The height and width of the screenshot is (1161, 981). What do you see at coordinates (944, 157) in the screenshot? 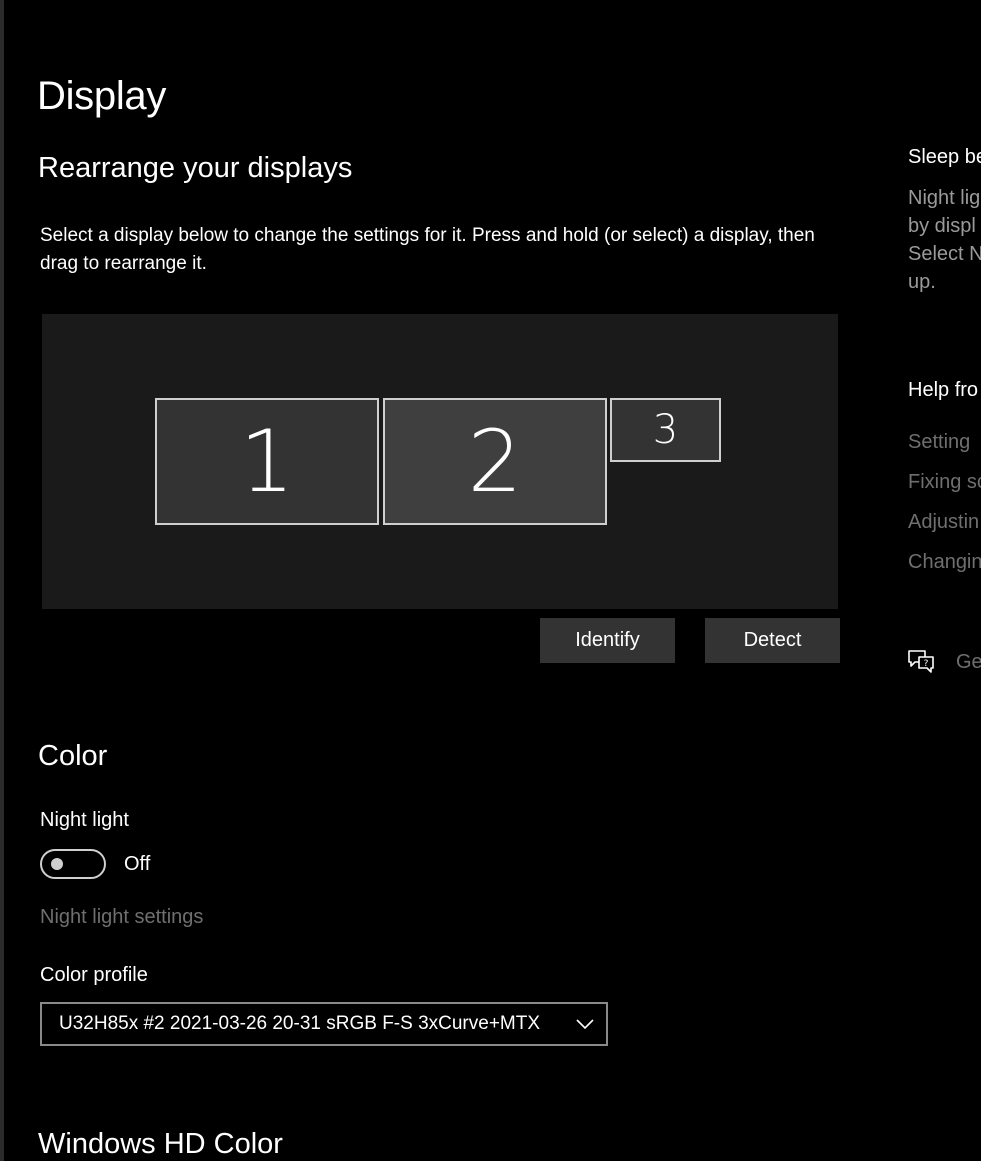
I see `sleep-heading: Sleep be` at bounding box center [944, 157].